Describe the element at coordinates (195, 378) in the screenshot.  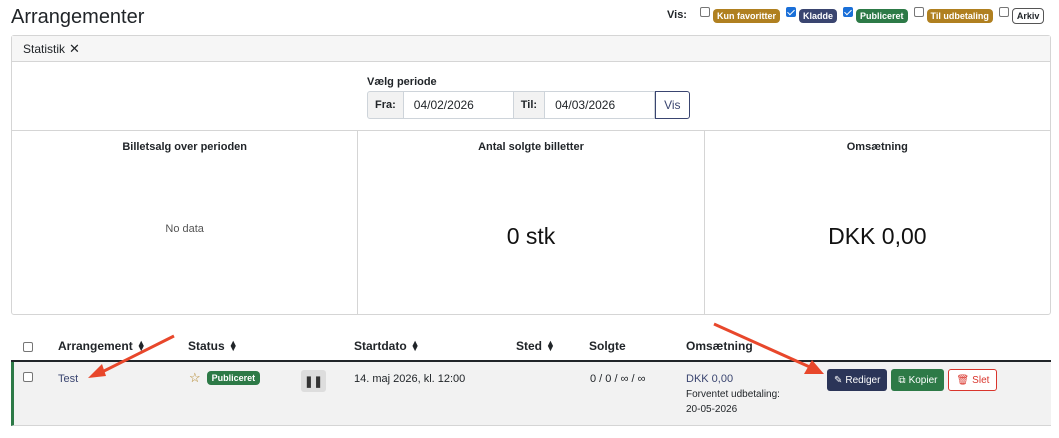
I see `star-icon: ☆` at that location.